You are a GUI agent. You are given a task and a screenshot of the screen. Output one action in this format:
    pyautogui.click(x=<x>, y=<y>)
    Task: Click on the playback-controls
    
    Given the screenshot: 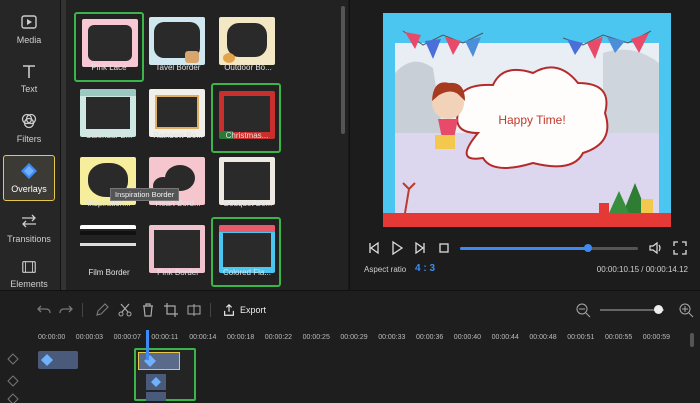 What is the action you would take?
    pyautogui.click(x=527, y=250)
    